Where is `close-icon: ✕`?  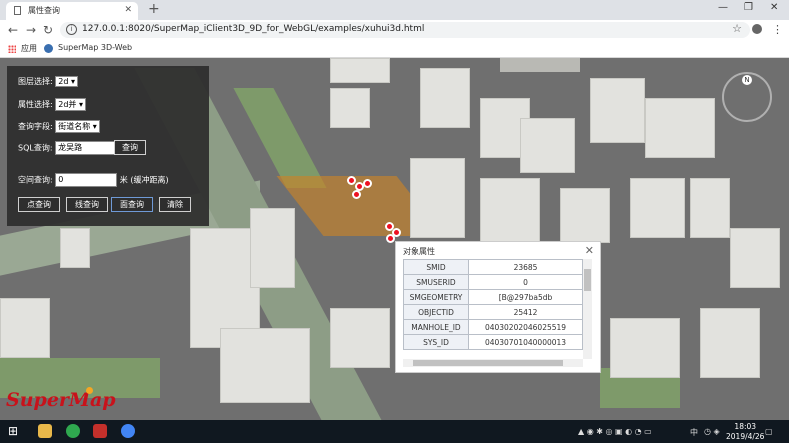 close-icon: ✕ is located at coordinates (589, 250).